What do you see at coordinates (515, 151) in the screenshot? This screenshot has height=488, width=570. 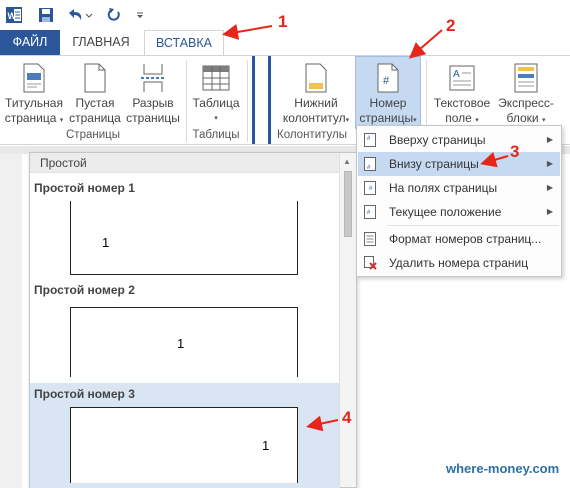 I see `annotation-number-3: 3` at bounding box center [515, 151].